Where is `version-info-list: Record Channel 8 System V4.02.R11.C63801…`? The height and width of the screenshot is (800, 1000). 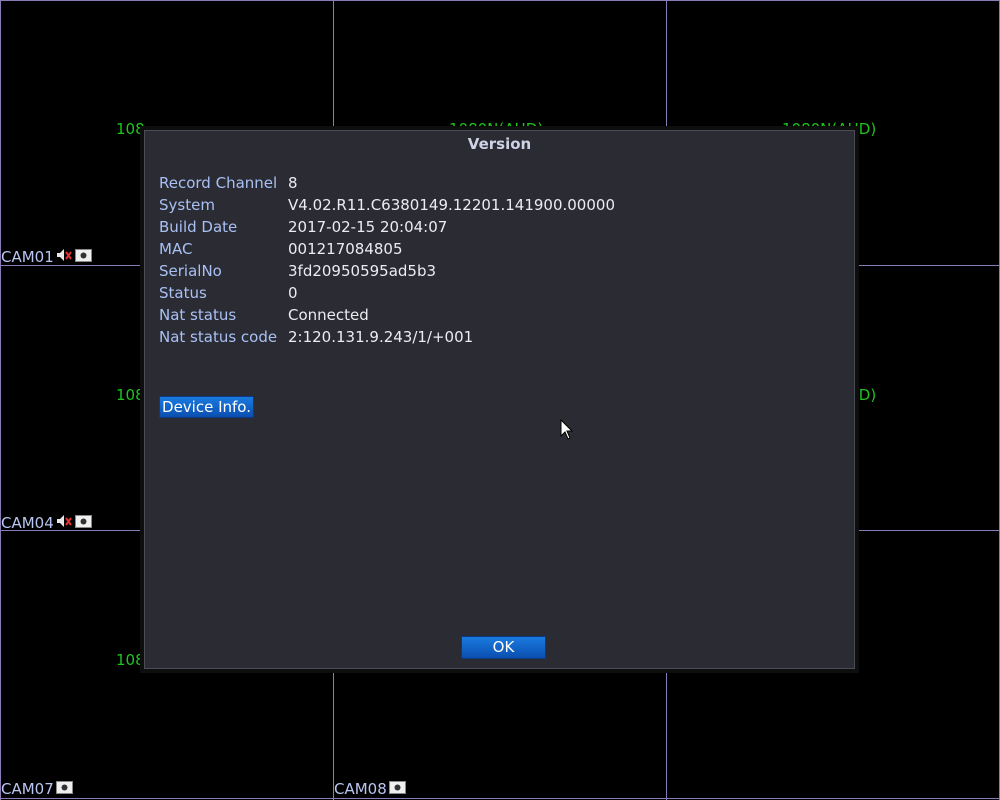
version-info-list: Record Channel 8 System V4.02.R11.C63801… is located at coordinates (387, 260).